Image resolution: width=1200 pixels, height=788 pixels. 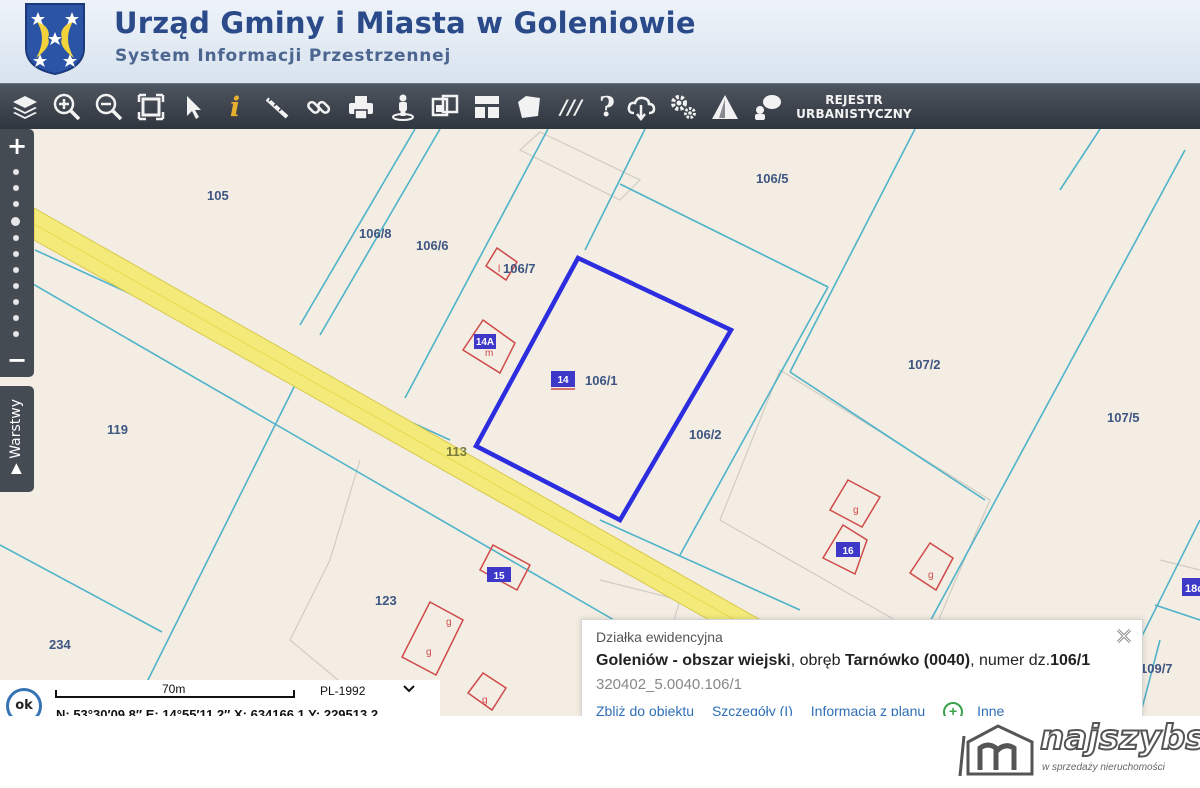 What do you see at coordinates (489, 353) in the screenshot?
I see `building-letter-m: m` at bounding box center [489, 353].